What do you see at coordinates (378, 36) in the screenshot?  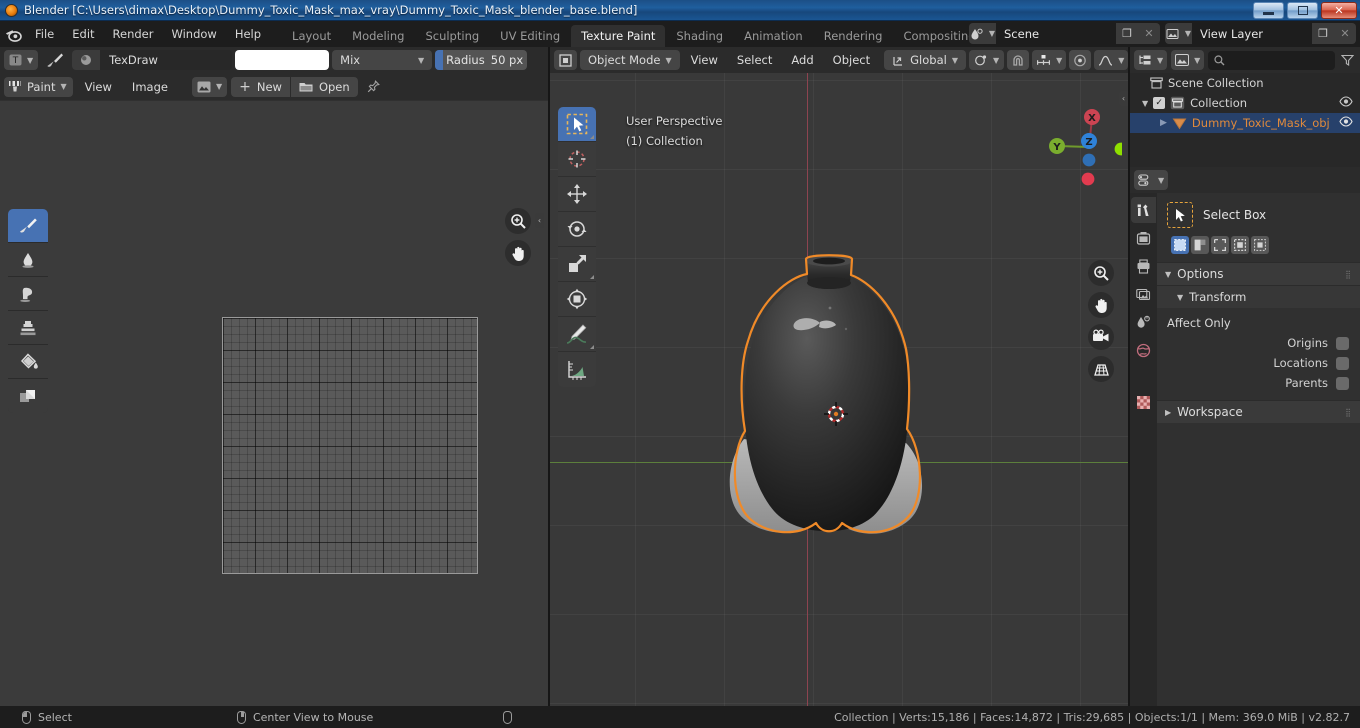 I see `workspace-tab-modeling: Modeling` at bounding box center [378, 36].